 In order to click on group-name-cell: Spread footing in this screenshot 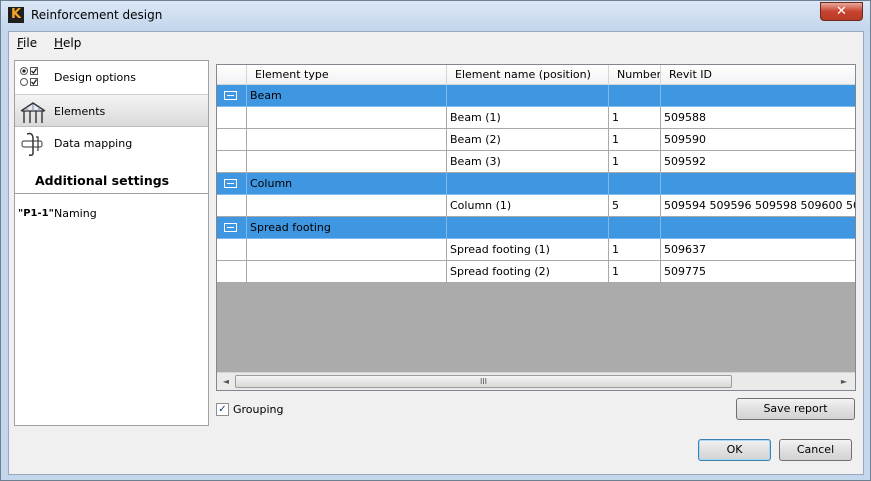, I will do `click(347, 228)`.